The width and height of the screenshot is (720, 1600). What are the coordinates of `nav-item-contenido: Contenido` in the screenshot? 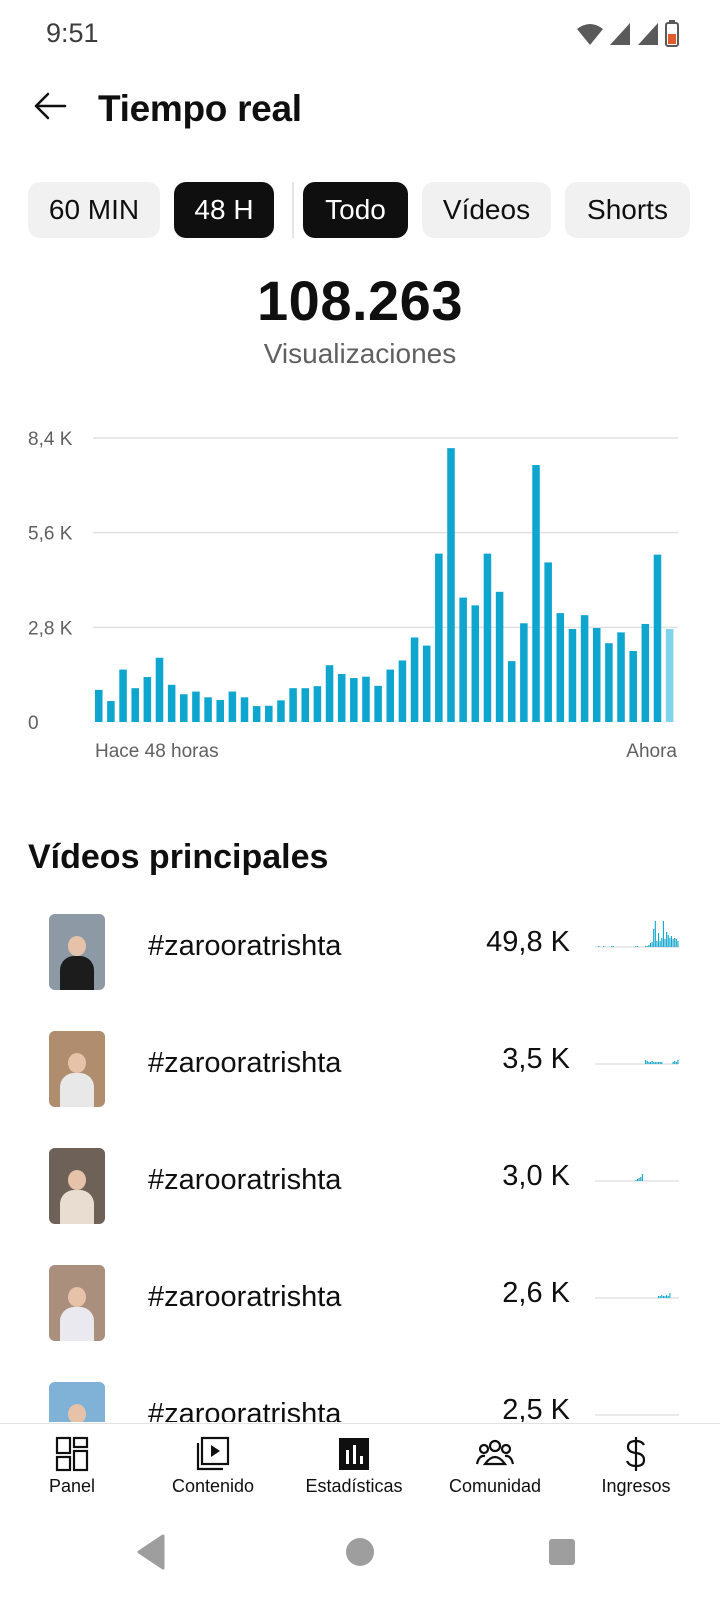 It's located at (213, 1471).